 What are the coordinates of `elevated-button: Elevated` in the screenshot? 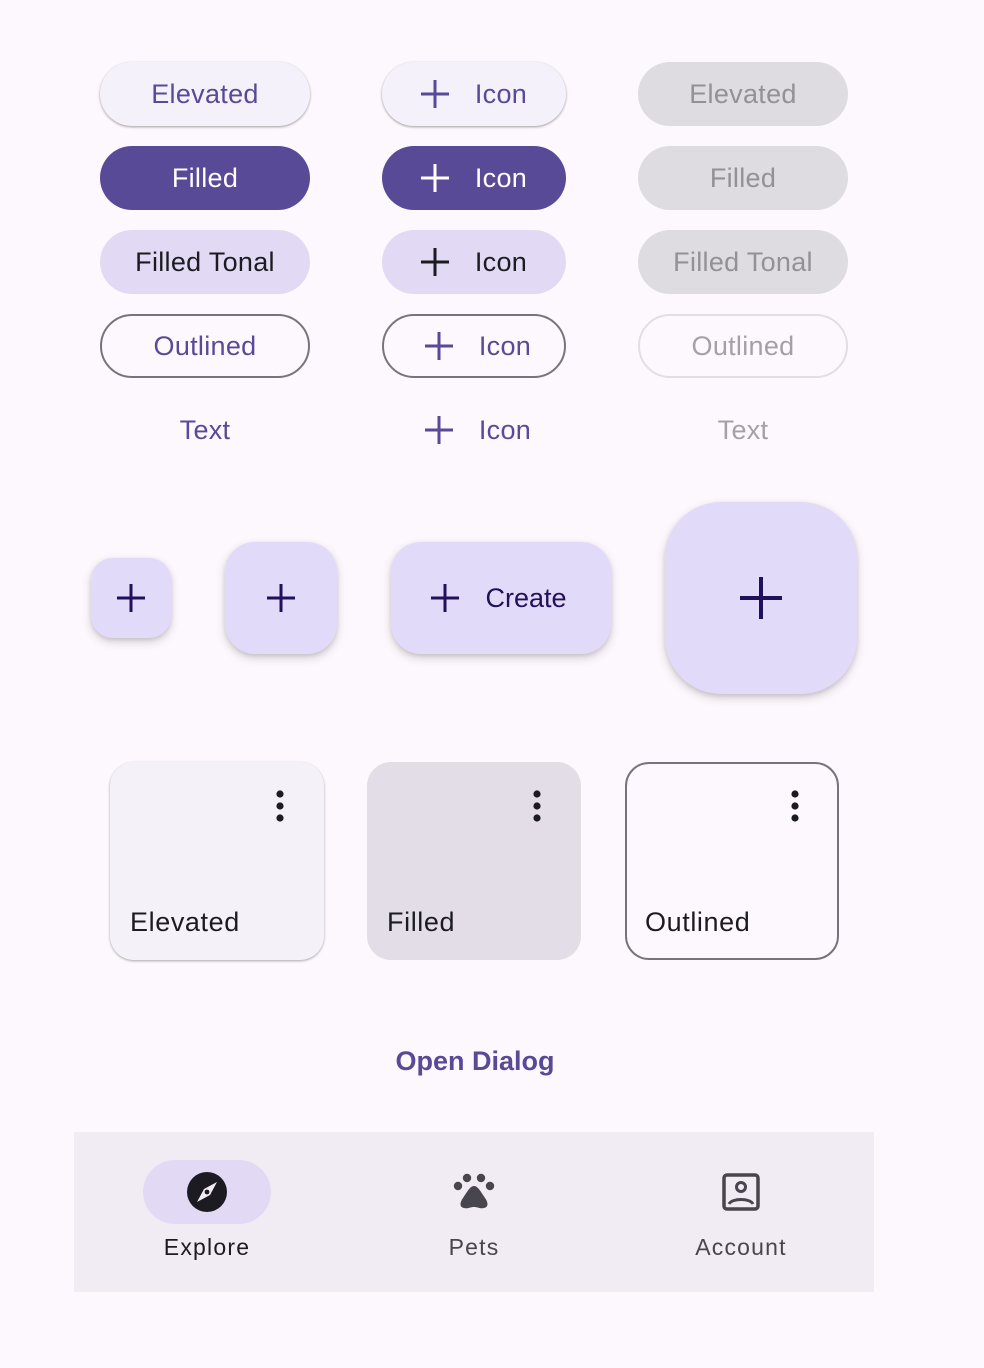 It's located at (205, 94).